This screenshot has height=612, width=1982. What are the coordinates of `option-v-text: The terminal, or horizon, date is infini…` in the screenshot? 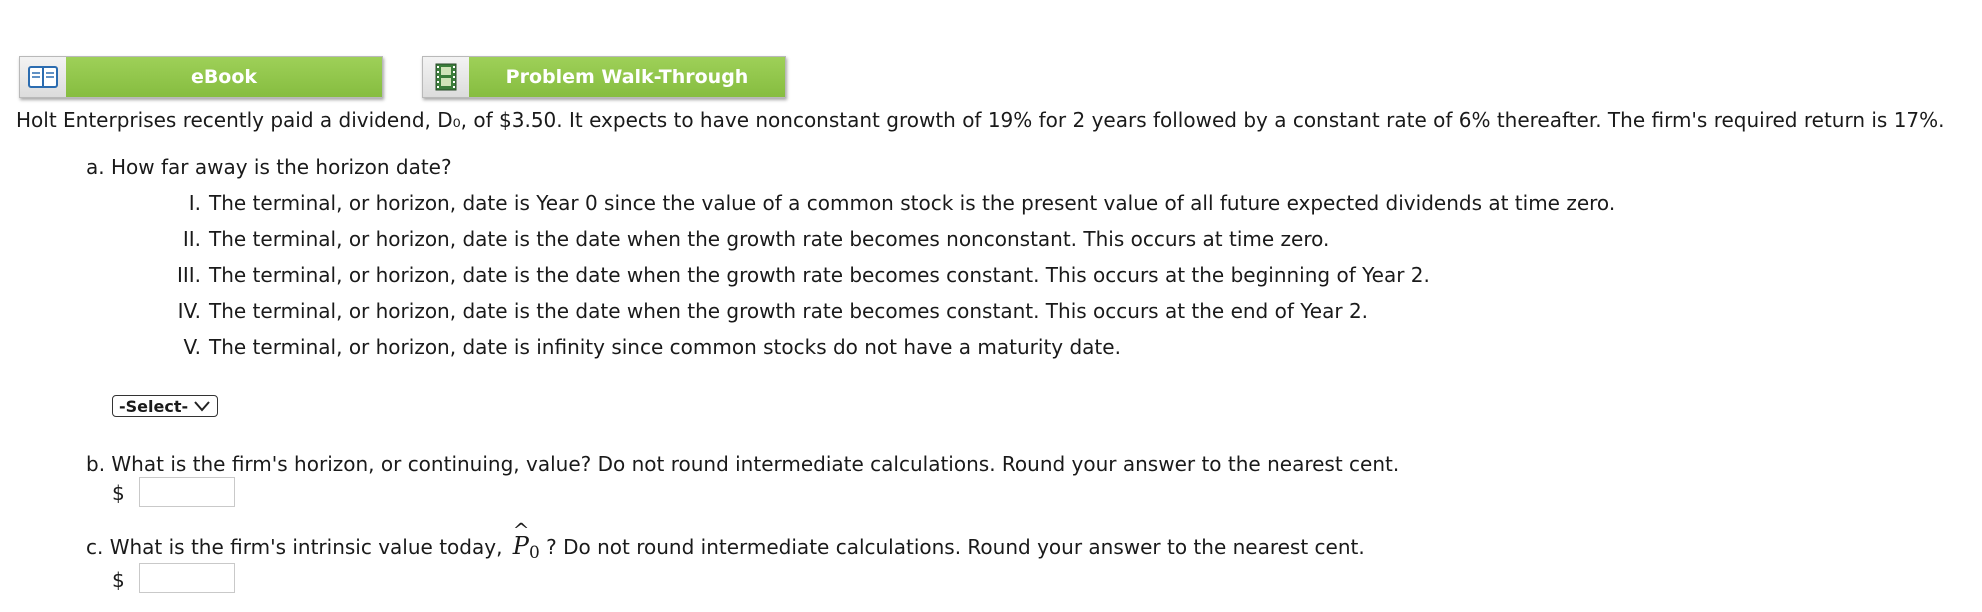 It's located at (665, 347).